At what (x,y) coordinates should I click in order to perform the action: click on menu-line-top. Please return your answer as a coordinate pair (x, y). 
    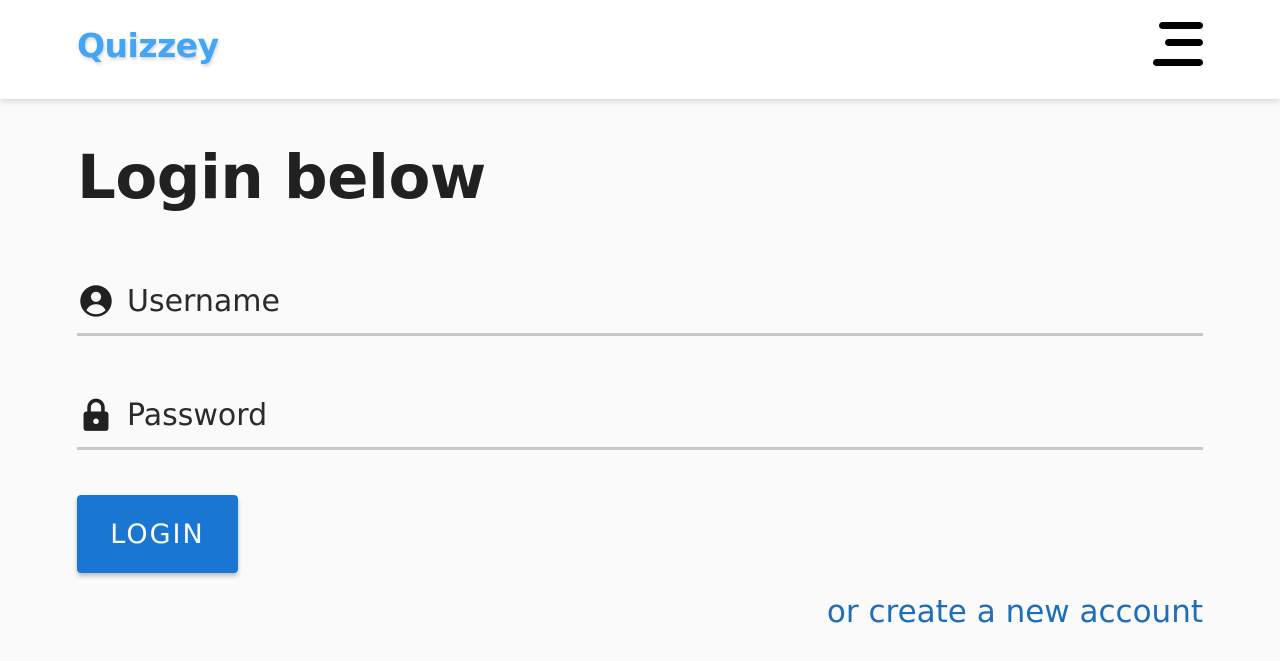
    Looking at the image, I should click on (1181, 25).